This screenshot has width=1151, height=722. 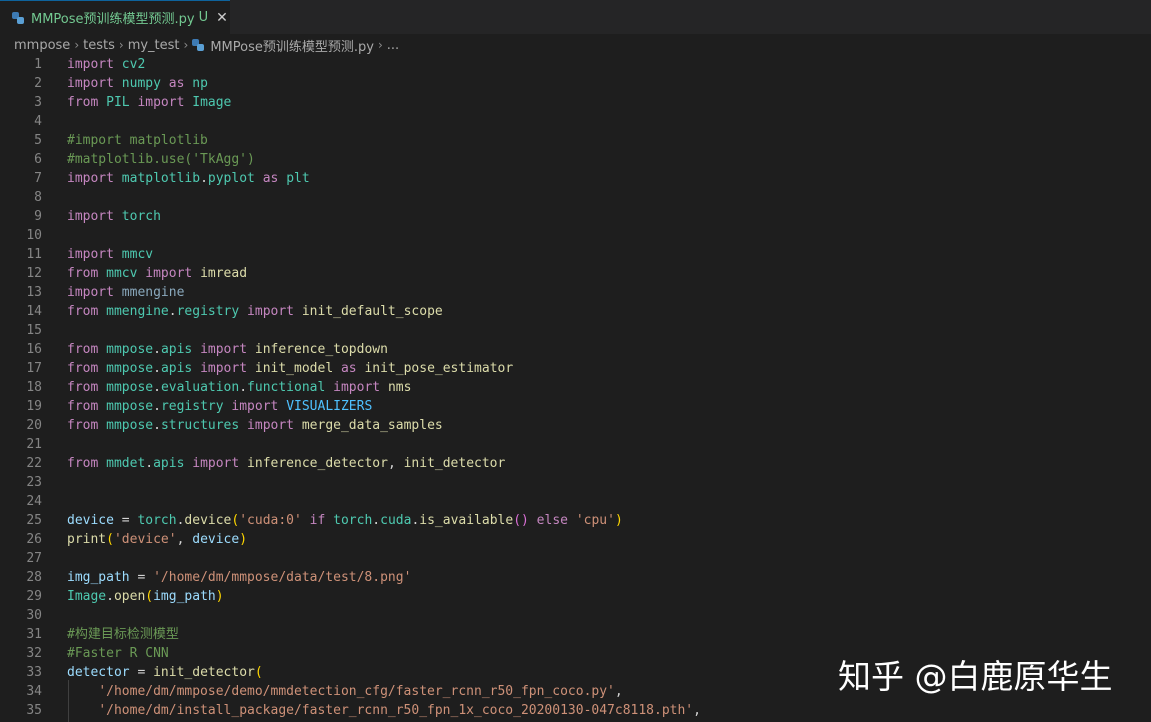 I want to click on code-text: import cv2, so click(x=106, y=64).